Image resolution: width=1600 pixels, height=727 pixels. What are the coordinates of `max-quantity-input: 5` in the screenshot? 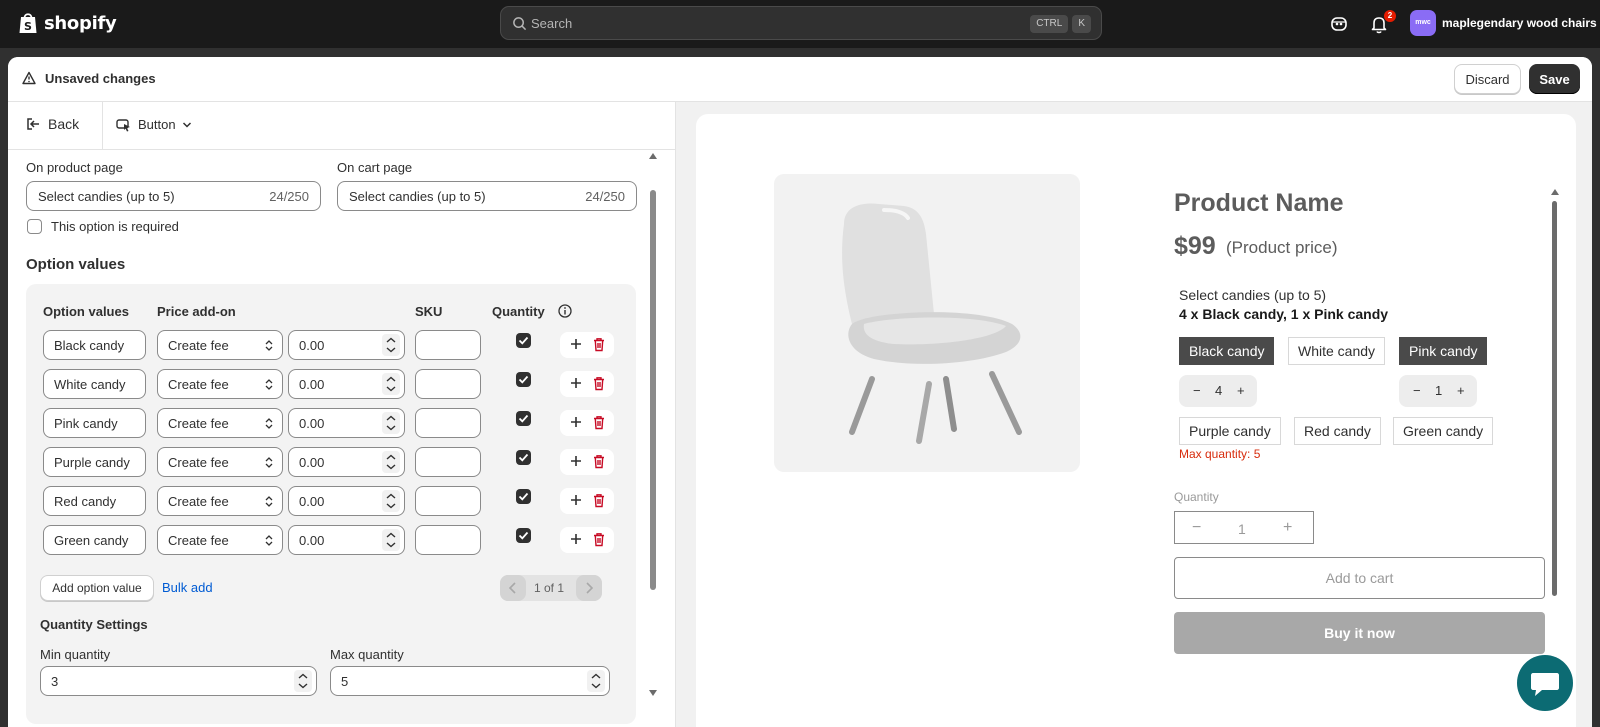 It's located at (470, 681).